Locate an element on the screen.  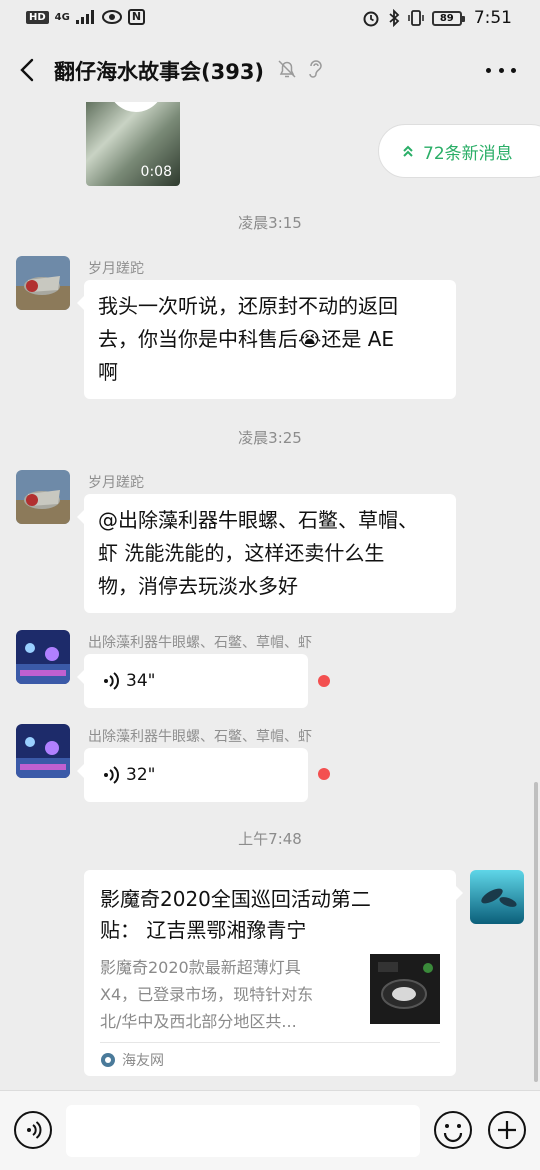
divider is located at coordinates (270, 1042).